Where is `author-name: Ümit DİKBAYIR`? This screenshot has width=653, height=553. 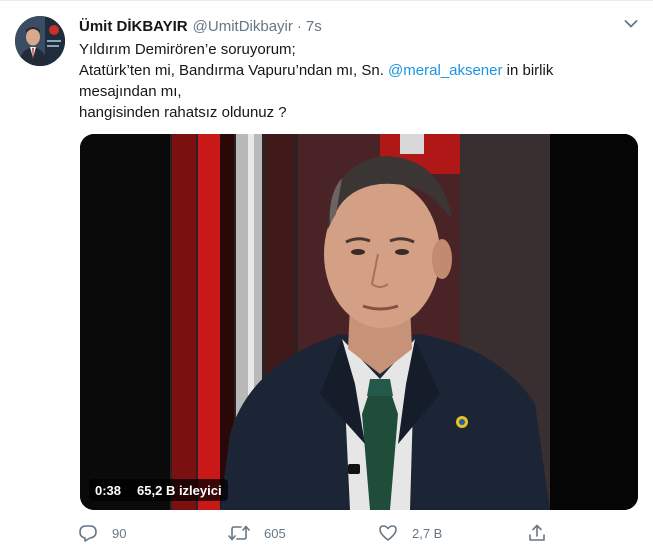
author-name: Ümit DİKBAYIR is located at coordinates (133, 26).